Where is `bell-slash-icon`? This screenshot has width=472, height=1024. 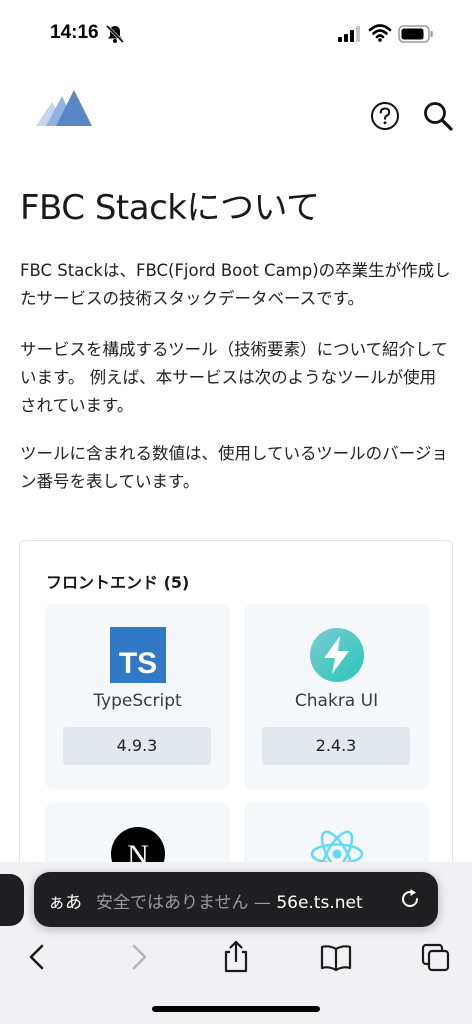 bell-slash-icon is located at coordinates (115, 34).